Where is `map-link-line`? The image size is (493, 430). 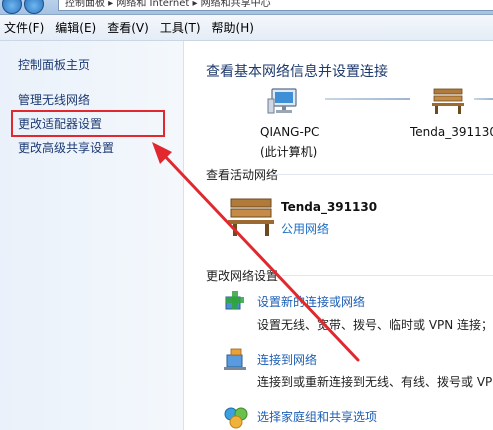
map-link-line is located at coordinates (367, 99).